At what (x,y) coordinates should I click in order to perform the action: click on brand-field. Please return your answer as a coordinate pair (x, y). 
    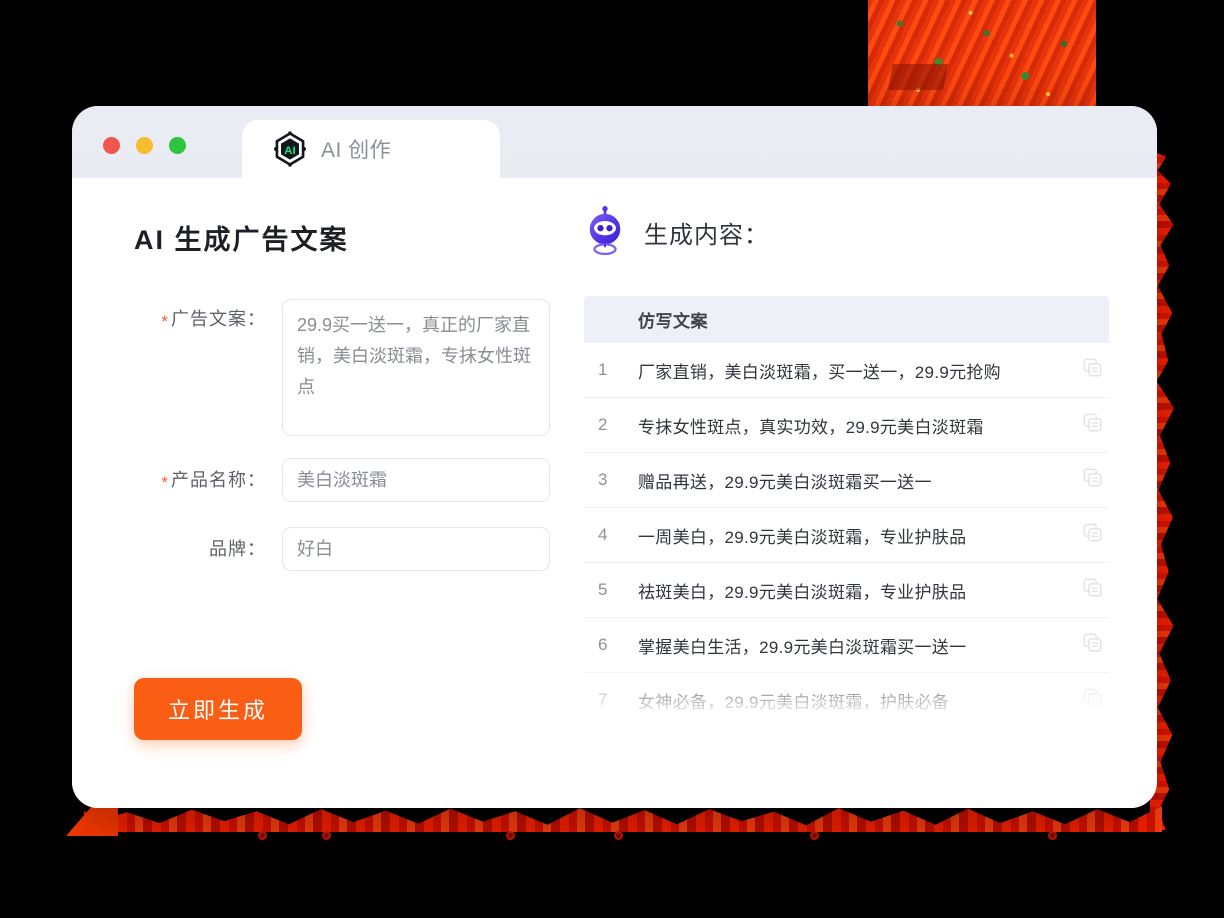
    Looking at the image, I should click on (416, 549).